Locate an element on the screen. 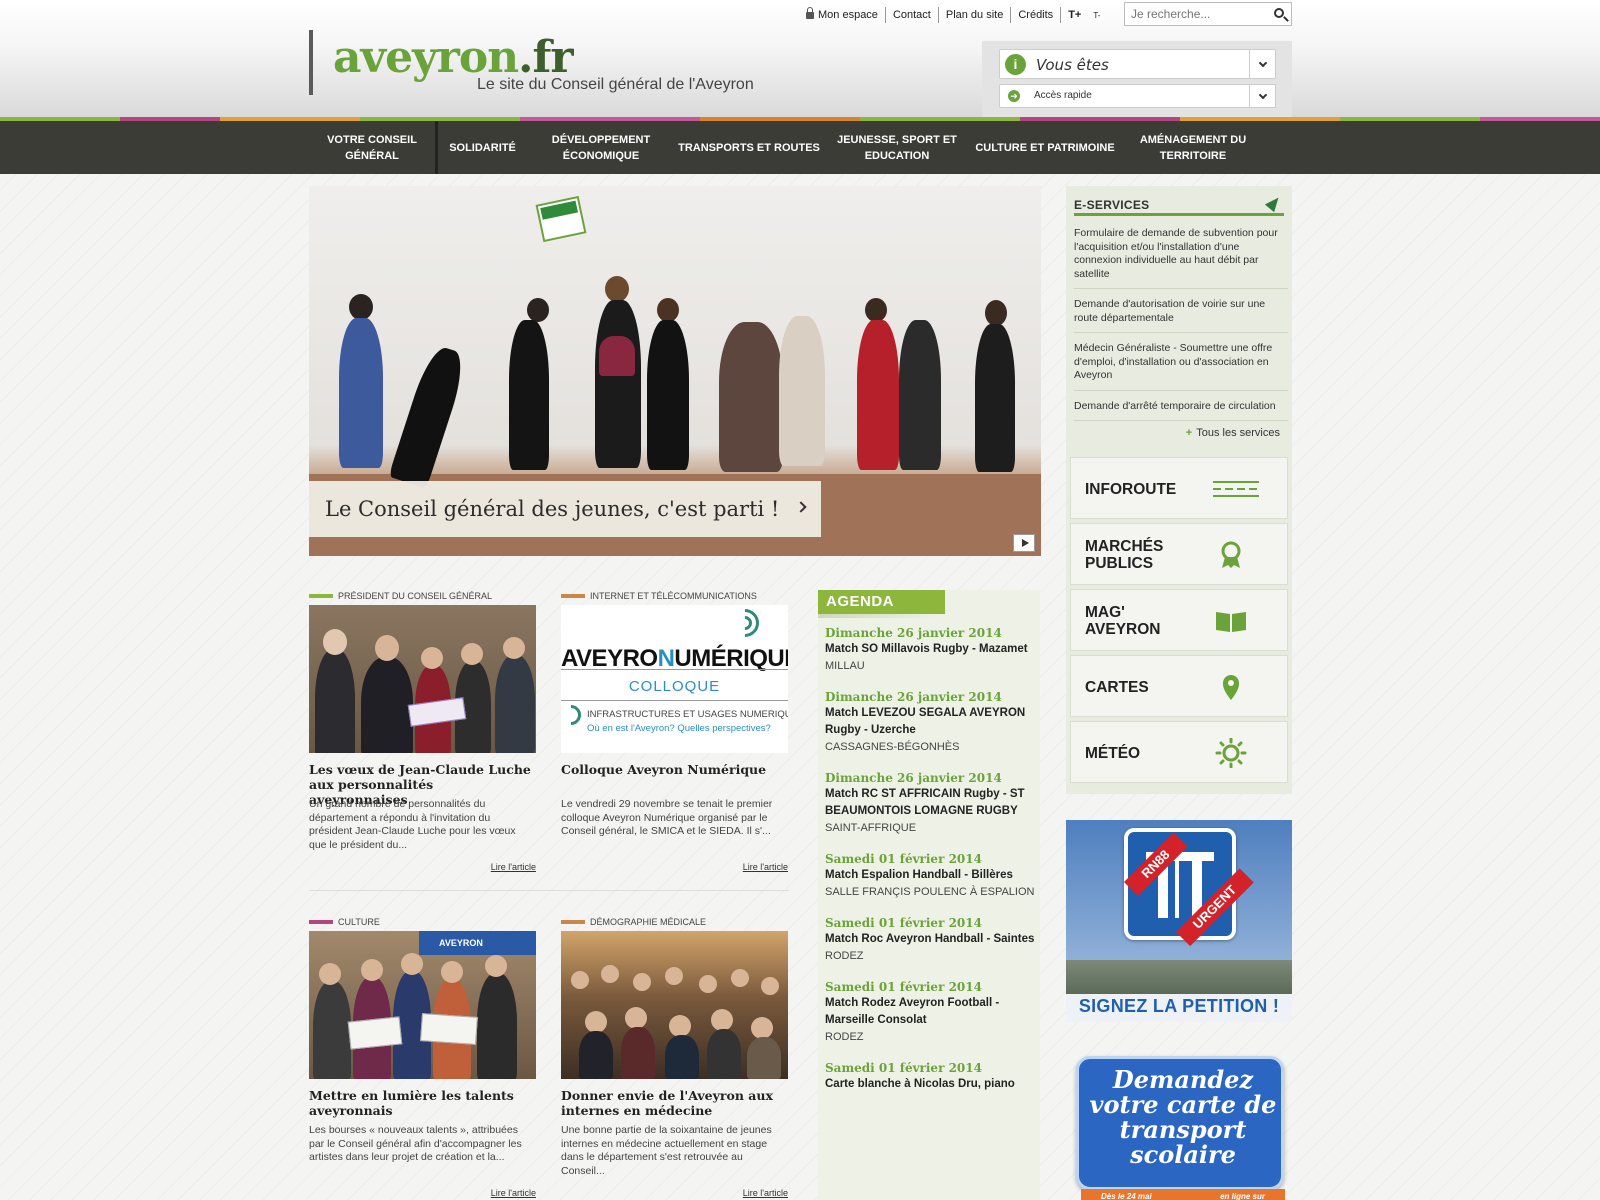 This screenshot has height=1200, width=1600. chevron-right-icon is located at coordinates (801, 507).